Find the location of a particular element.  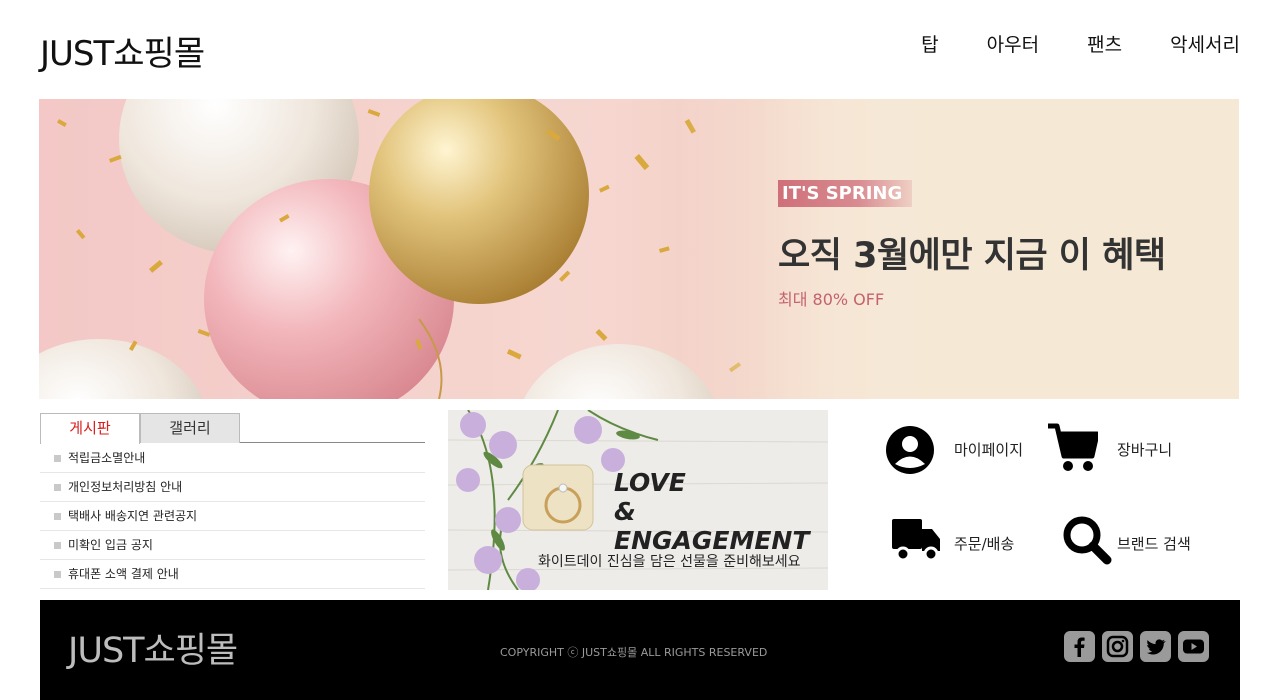

board-tabs: 게시판 갤러리 is located at coordinates (232, 428).